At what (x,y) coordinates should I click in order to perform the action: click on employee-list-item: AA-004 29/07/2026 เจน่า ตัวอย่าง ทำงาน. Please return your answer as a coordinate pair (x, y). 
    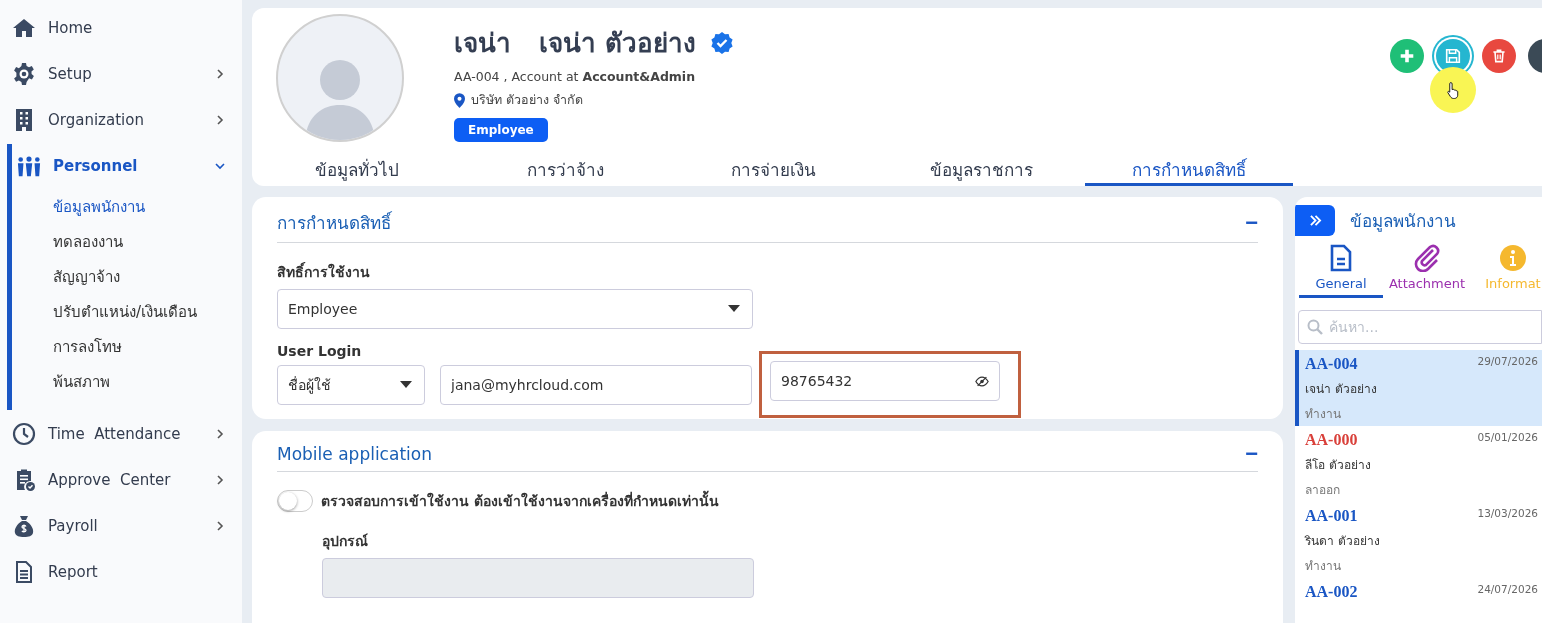
    Looking at the image, I should click on (1418, 388).